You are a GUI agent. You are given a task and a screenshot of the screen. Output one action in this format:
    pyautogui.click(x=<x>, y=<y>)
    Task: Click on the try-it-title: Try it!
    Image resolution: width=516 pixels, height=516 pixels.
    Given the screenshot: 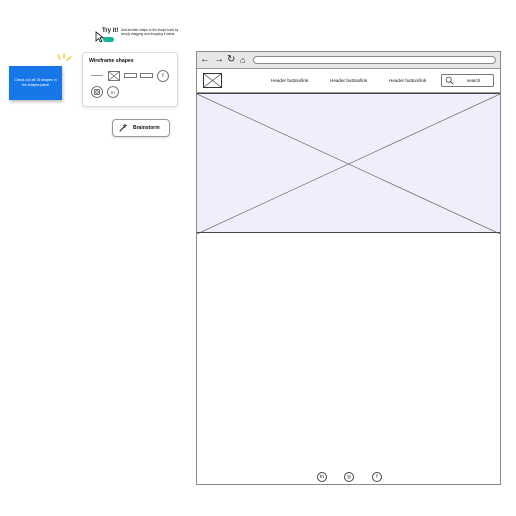 What is the action you would take?
    pyautogui.click(x=110, y=31)
    